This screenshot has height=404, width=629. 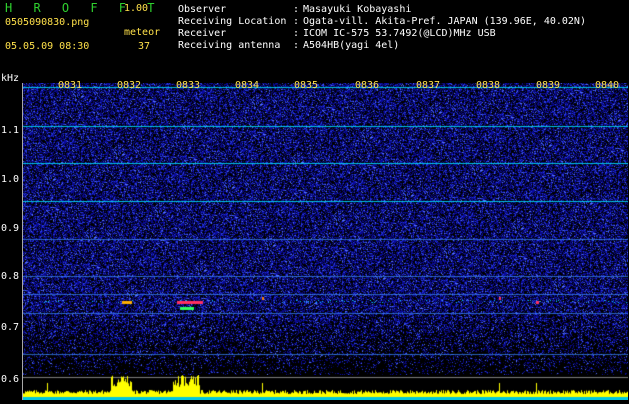 What do you see at coordinates (10, 130) in the screenshot?
I see `y-tick-label: 1.1` at bounding box center [10, 130].